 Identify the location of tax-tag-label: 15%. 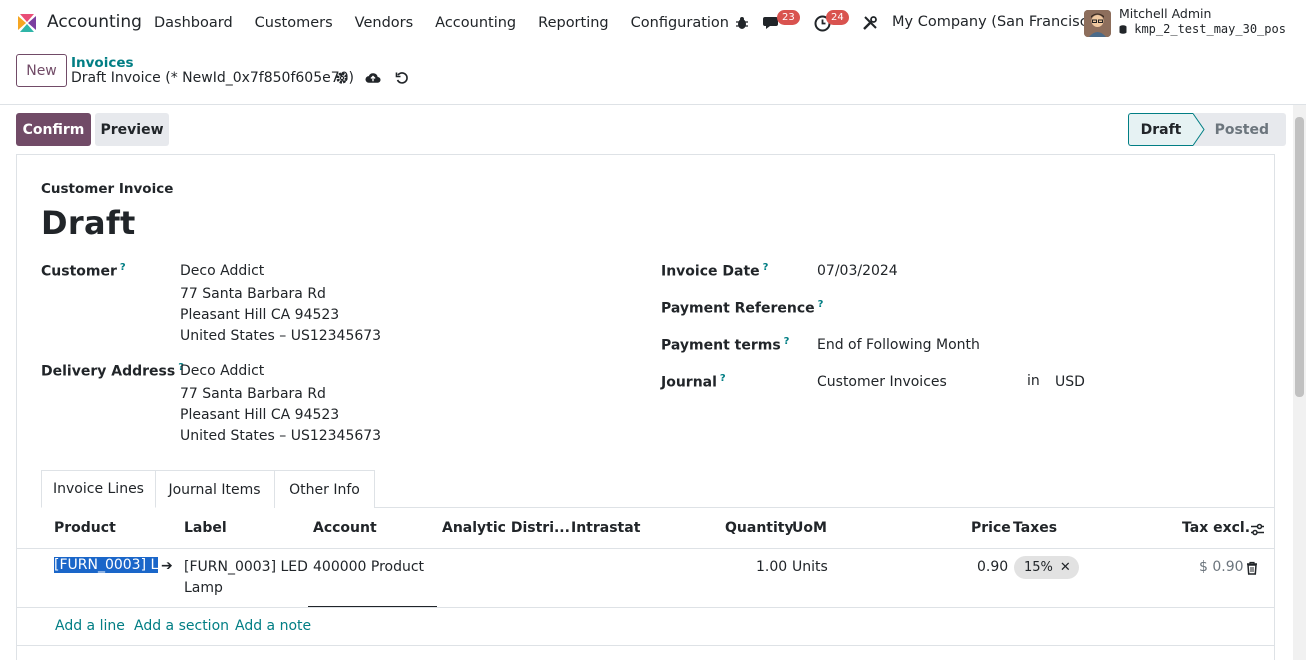
(1038, 567).